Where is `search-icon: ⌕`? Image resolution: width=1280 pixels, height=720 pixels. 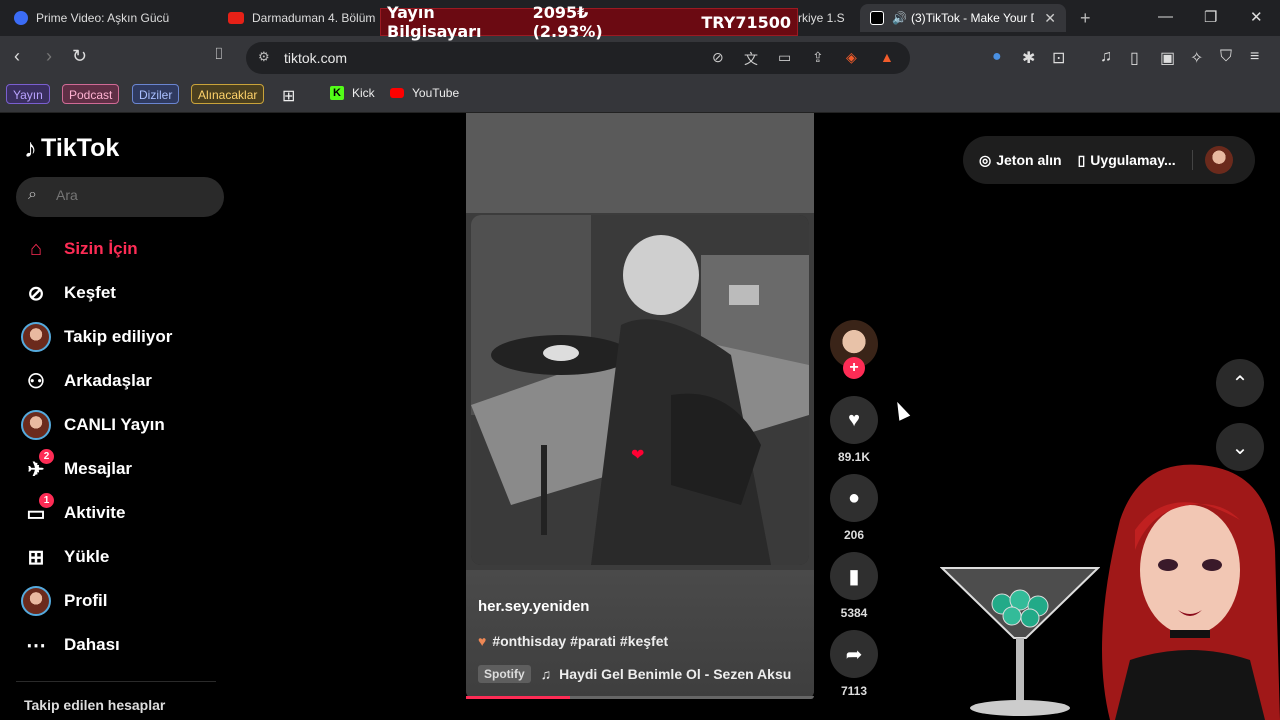 search-icon: ⌕ is located at coordinates (32, 194).